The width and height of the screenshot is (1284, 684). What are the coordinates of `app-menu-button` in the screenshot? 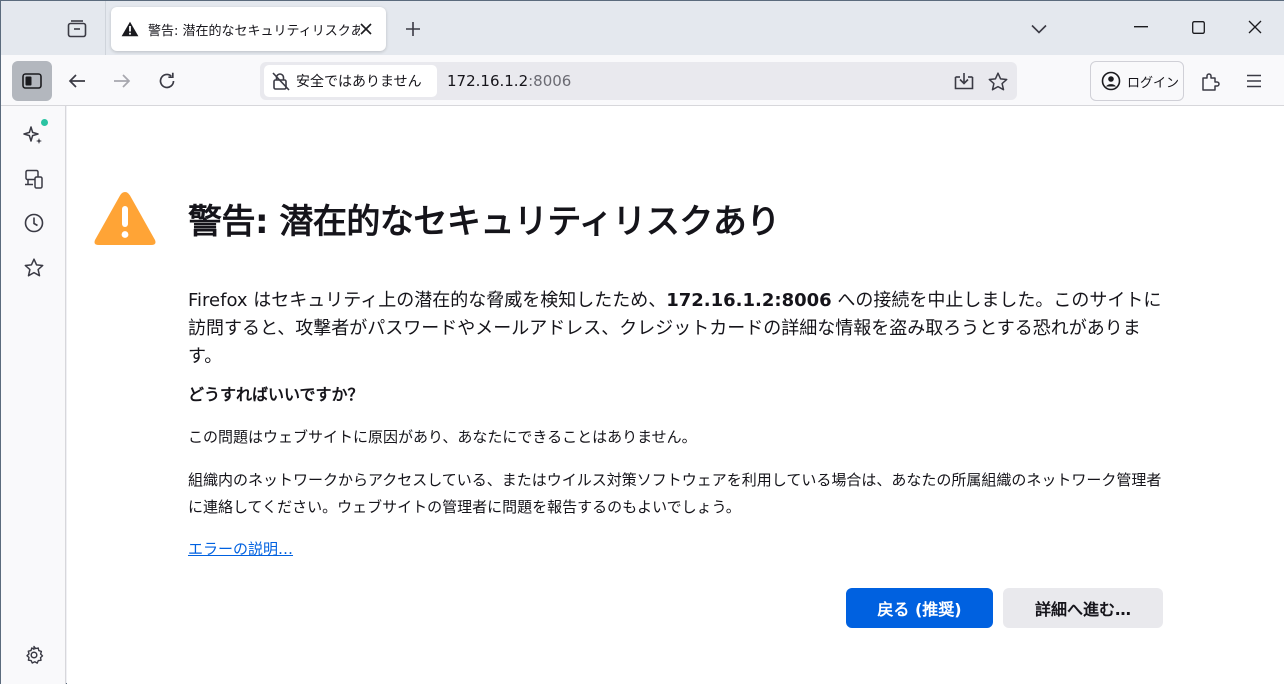 It's located at (1254, 81).